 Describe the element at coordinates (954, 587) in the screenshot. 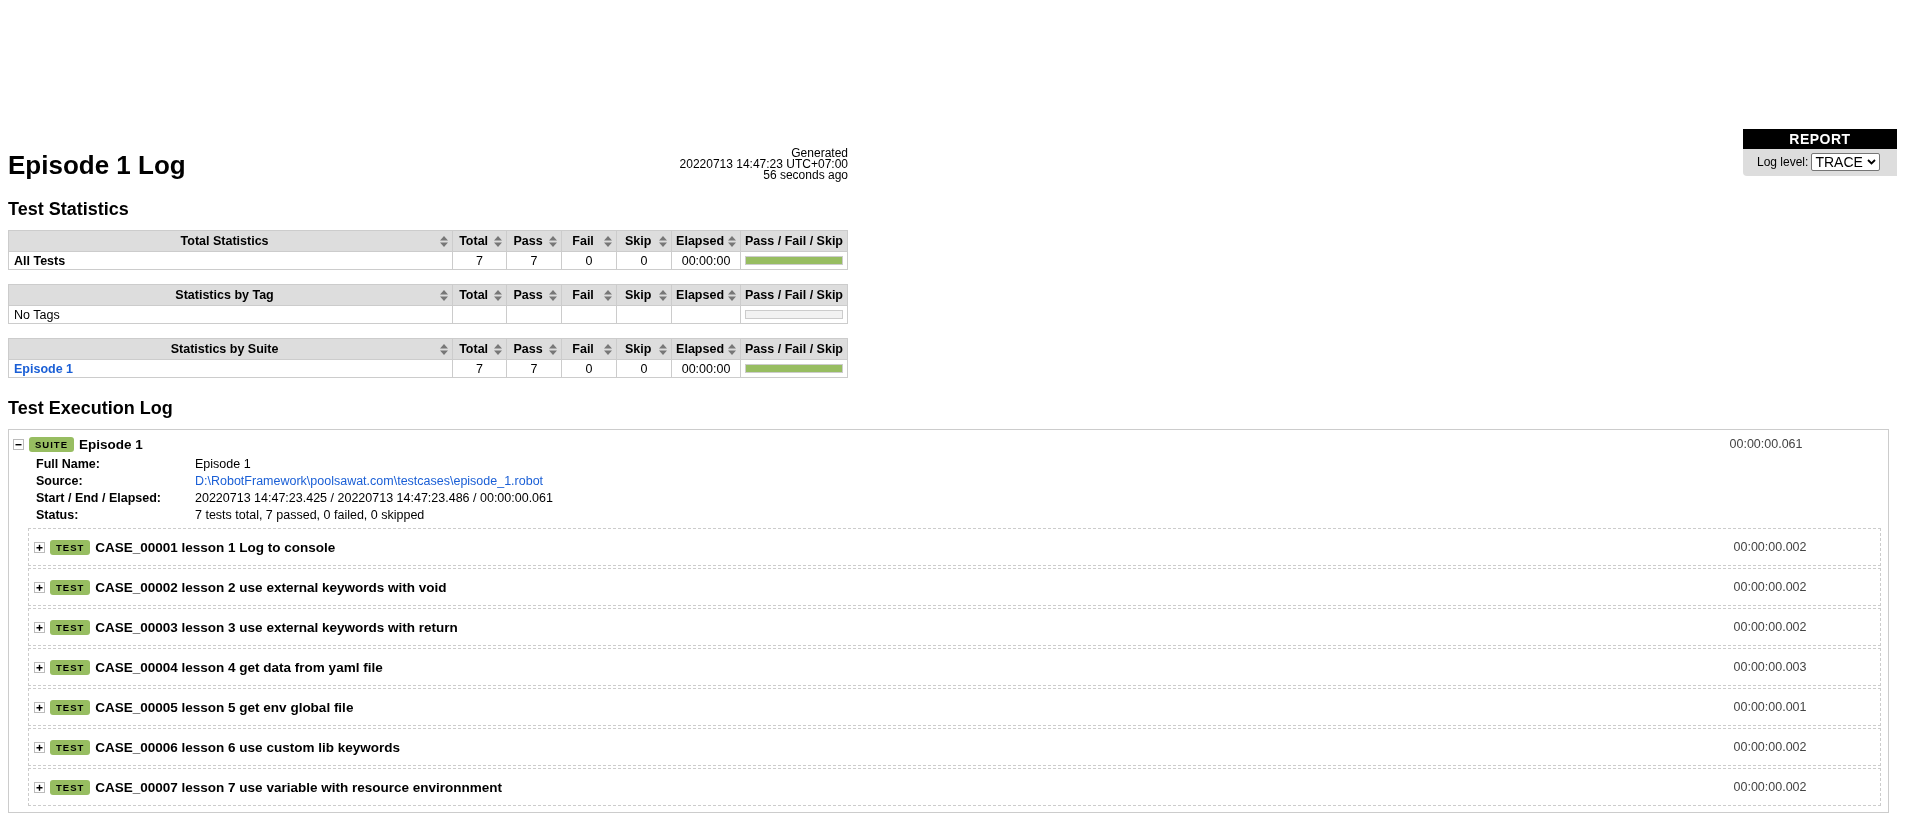

I see `test-row: TEST CASE_00002 lesson 2 use external keywords with void 00:00:00.002` at that location.